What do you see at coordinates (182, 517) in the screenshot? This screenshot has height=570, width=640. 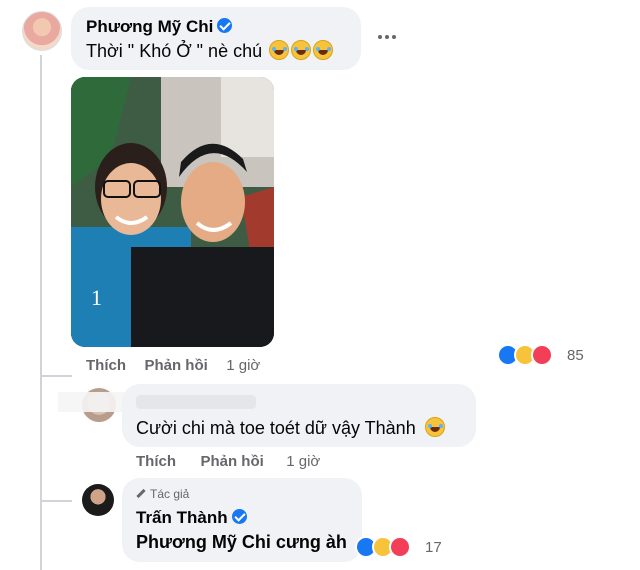 I see `author-name: Trấn Thành` at bounding box center [182, 517].